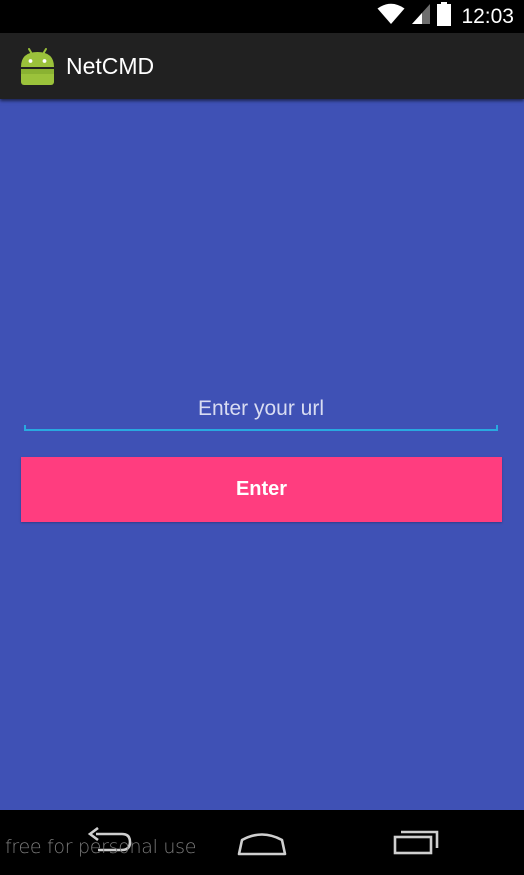 The image size is (524, 875). I want to click on recent-apps-button, so click(416, 844).